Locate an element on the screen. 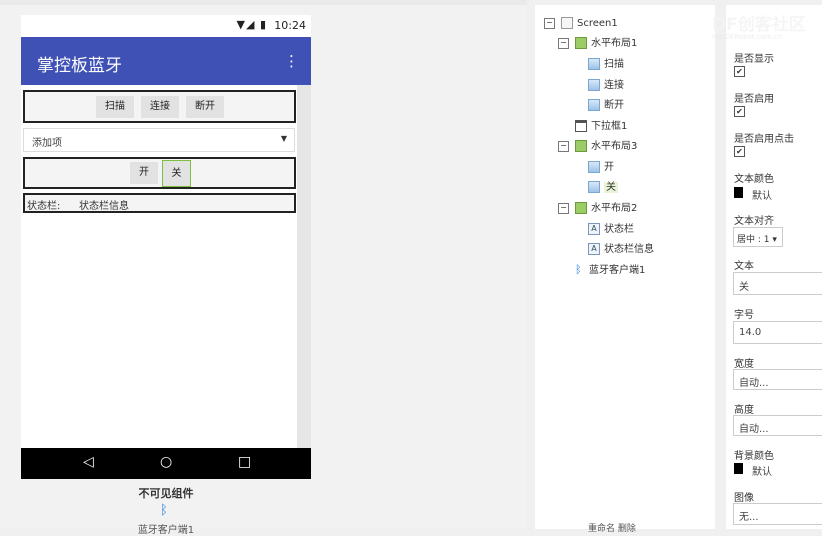 This screenshot has width=822, height=536. status-time: 10:24 is located at coordinates (290, 25).